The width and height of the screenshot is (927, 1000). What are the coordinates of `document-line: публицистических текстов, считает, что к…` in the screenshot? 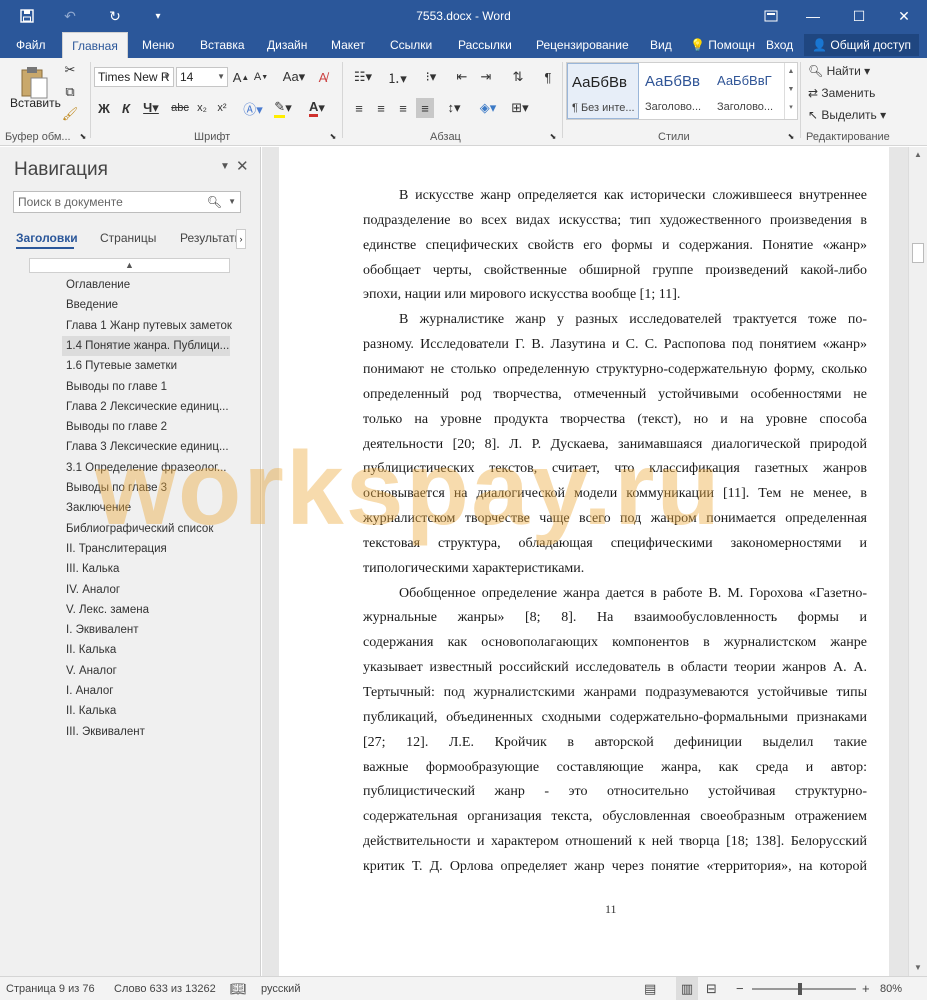 It's located at (615, 469).